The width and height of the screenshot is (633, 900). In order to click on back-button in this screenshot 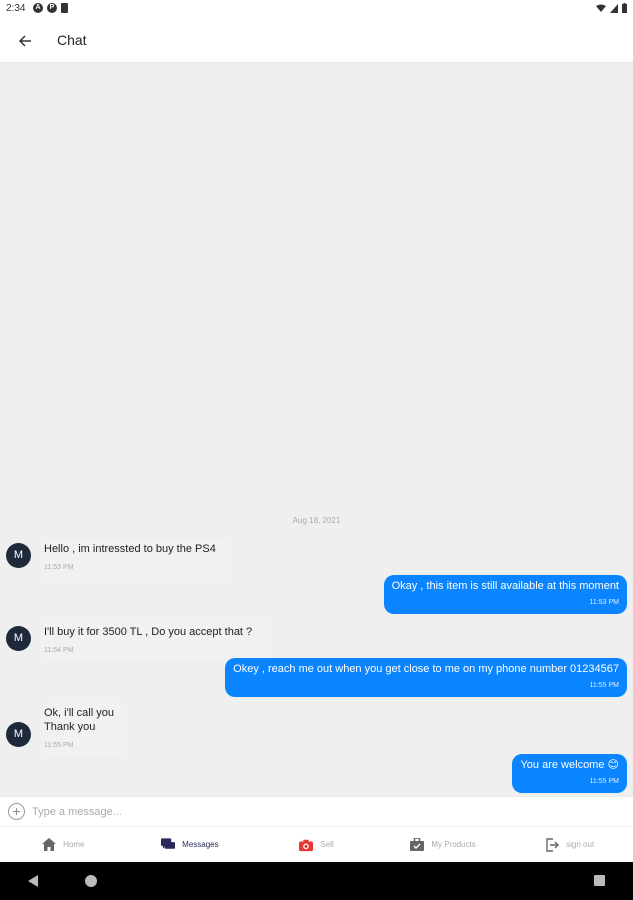, I will do `click(25, 41)`.